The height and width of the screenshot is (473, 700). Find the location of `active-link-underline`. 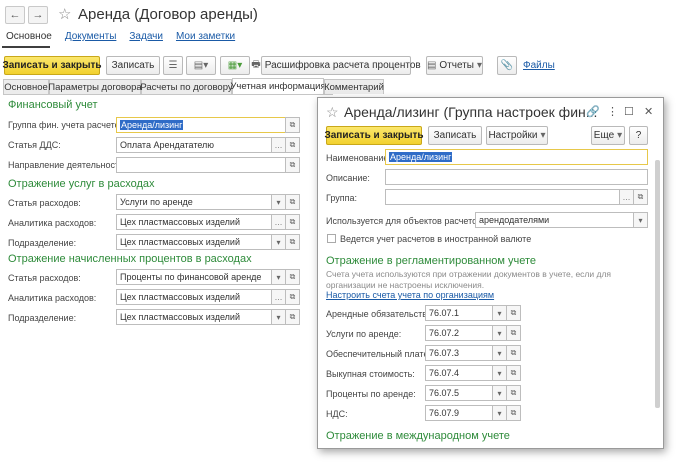

active-link-underline is located at coordinates (26, 47).